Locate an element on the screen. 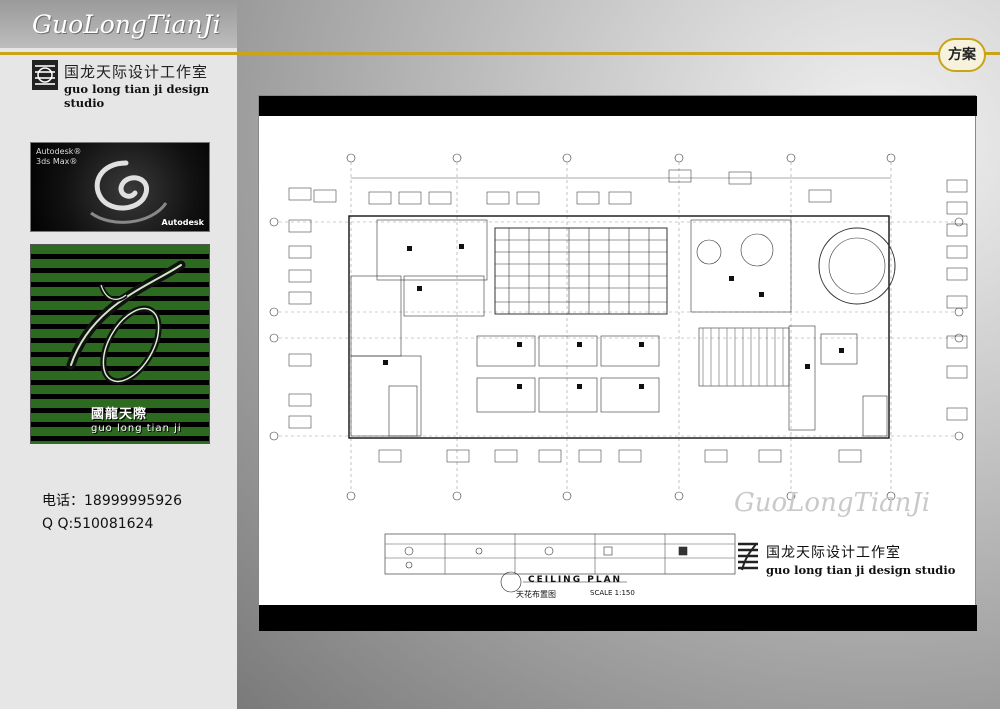 The width and height of the screenshot is (1000, 709). legend-table is located at coordinates (560, 554).